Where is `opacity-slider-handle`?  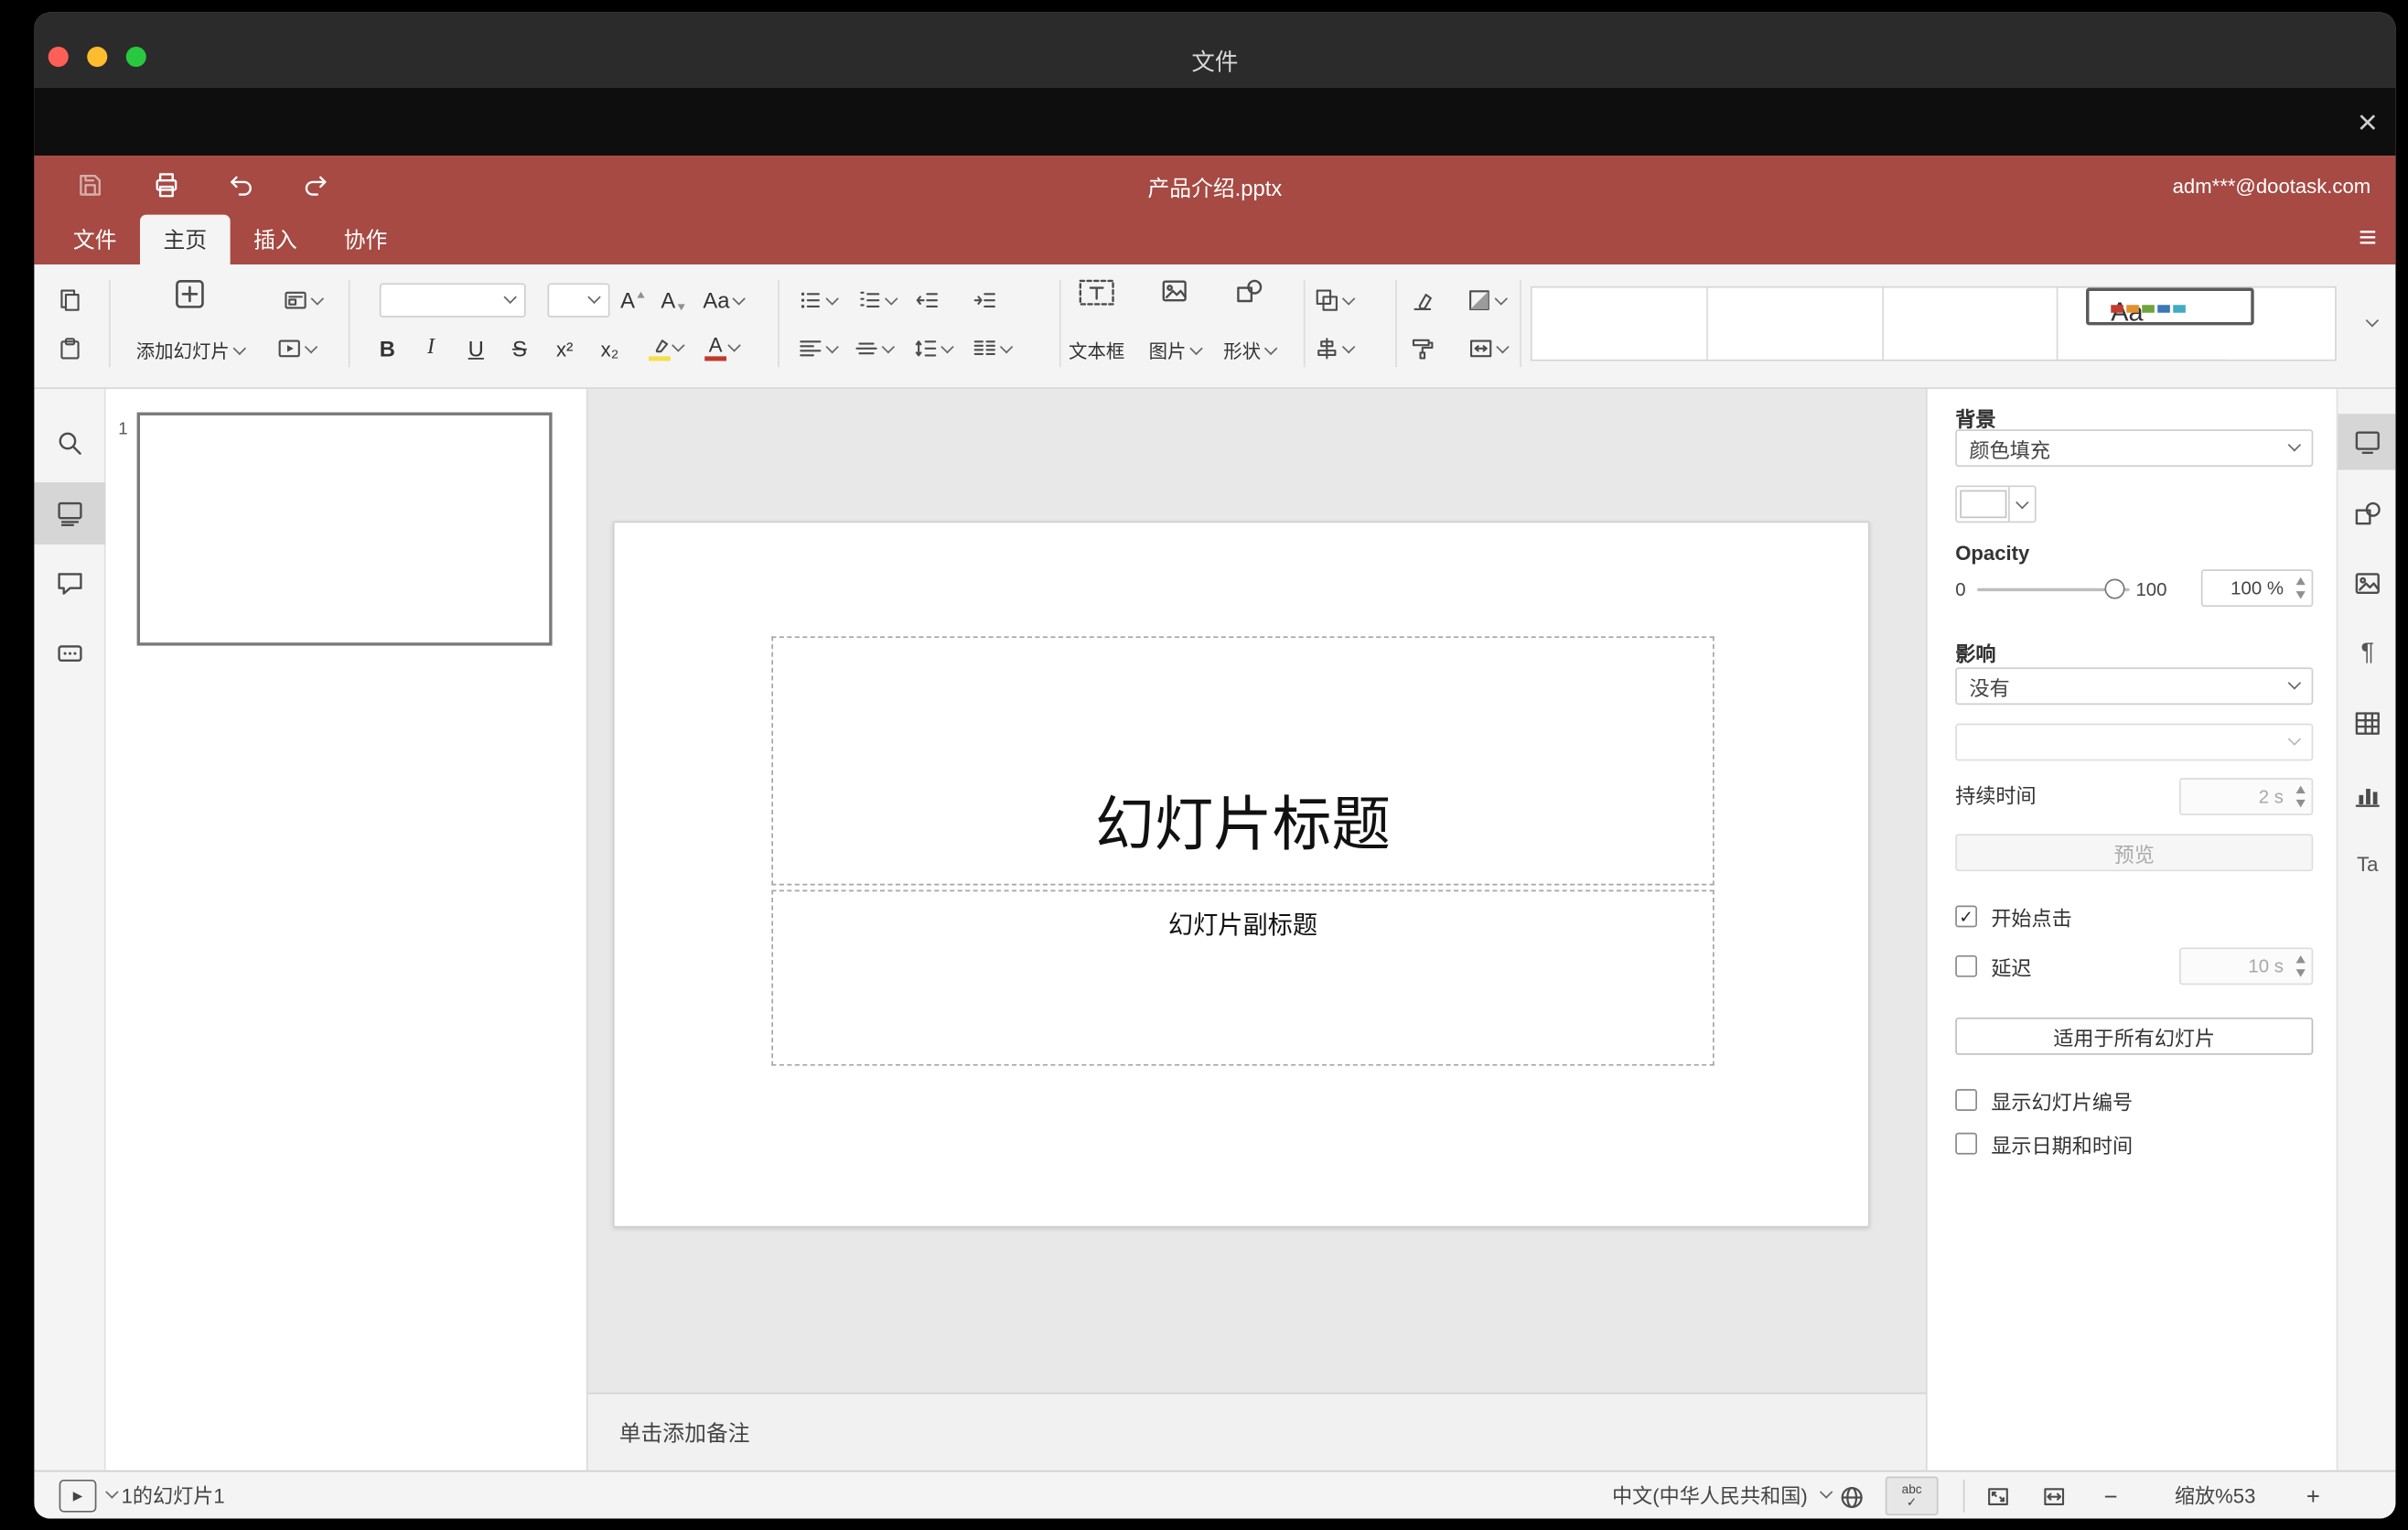 opacity-slider-handle is located at coordinates (2114, 588).